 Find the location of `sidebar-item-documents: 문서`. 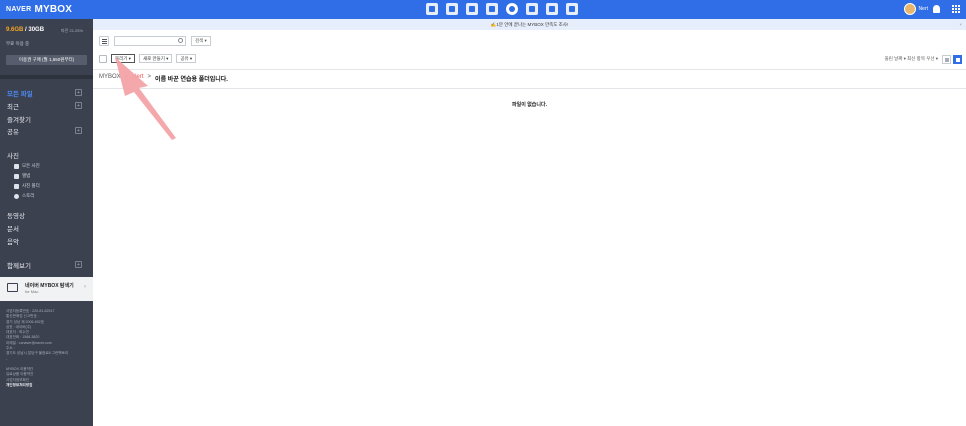

sidebar-item-documents: 문서 is located at coordinates (13, 228).